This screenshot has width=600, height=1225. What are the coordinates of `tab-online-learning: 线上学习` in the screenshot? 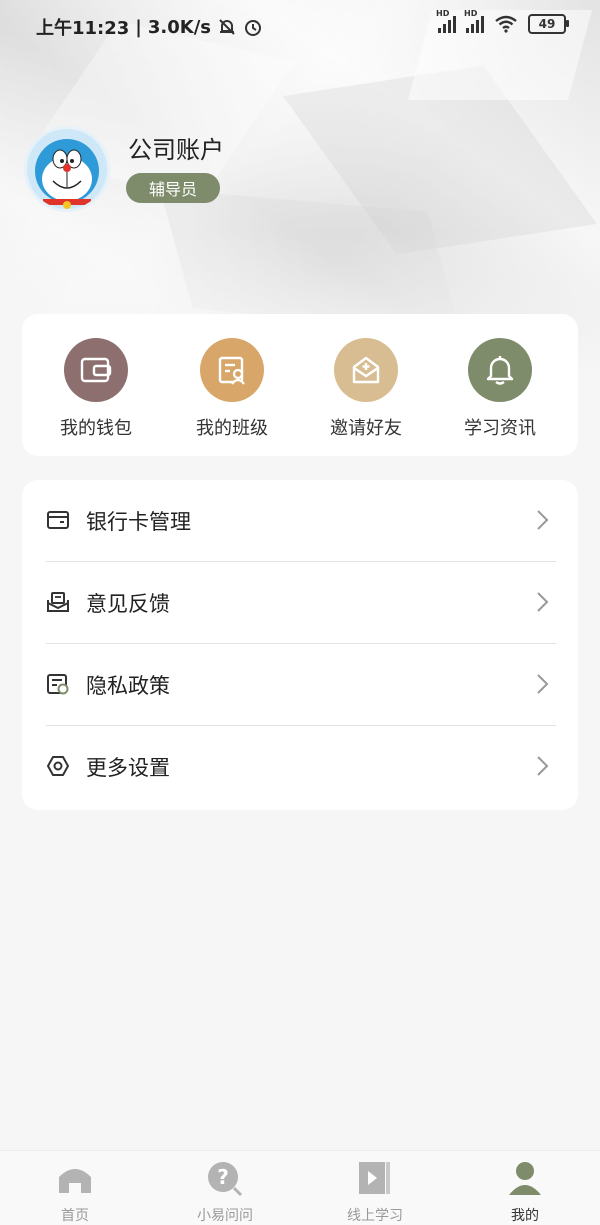 It's located at (375, 1192).